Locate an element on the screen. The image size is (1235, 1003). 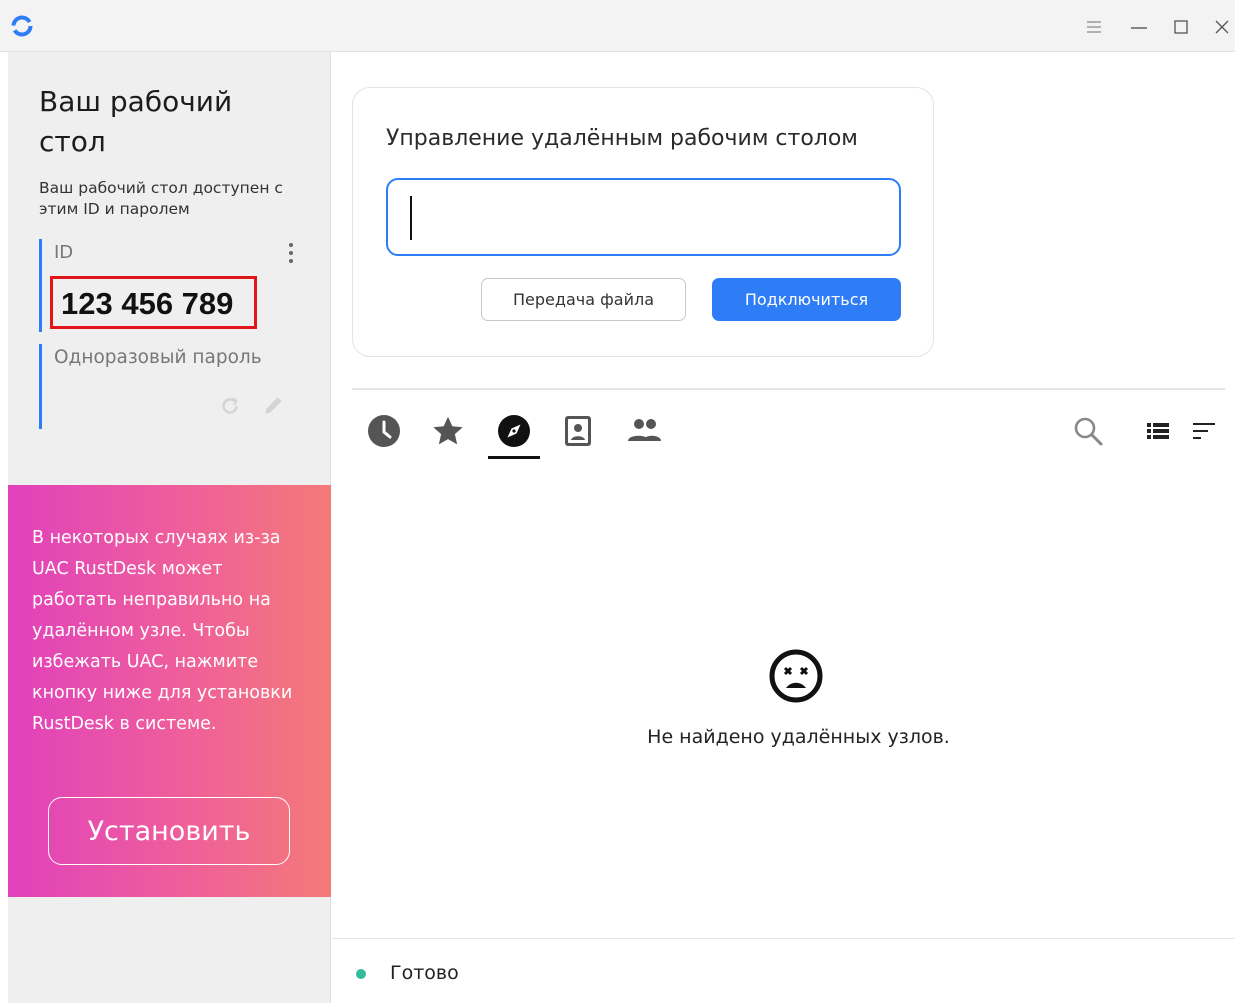
id-label: ID is located at coordinates (64, 252).